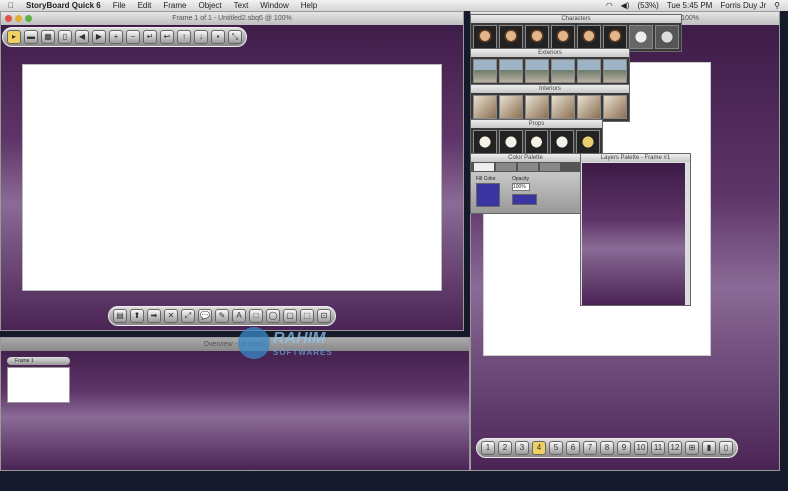 The height and width of the screenshot is (491, 788). What do you see at coordinates (8, 18) in the screenshot?
I see `close-button` at bounding box center [8, 18].